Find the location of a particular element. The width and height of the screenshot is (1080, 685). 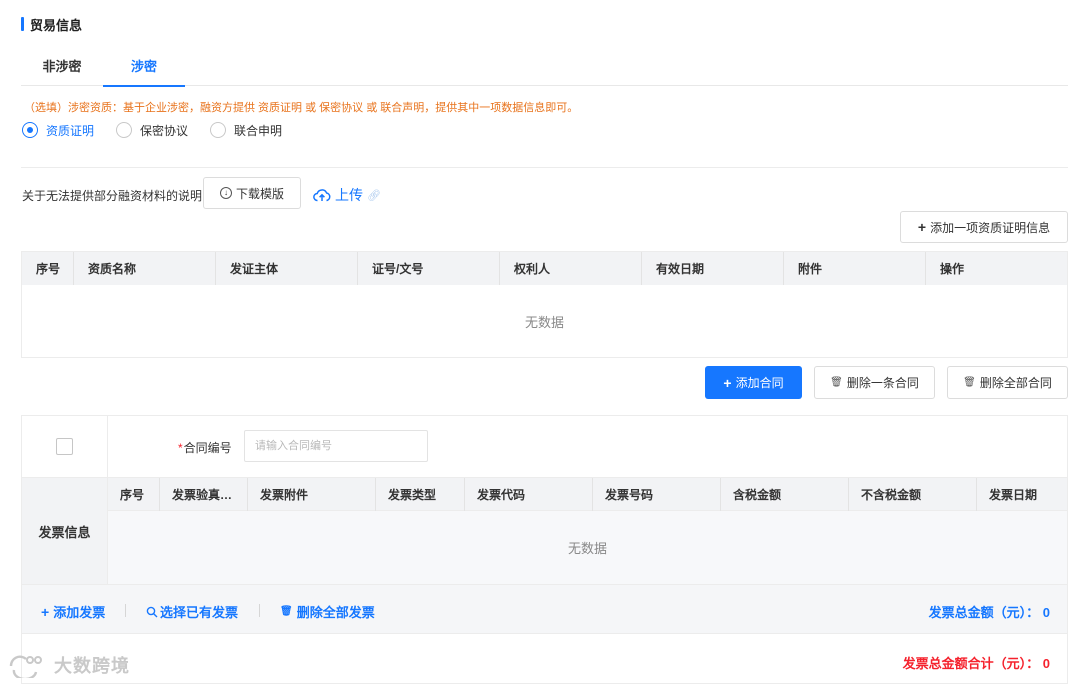

tab-secret: 涉密 is located at coordinates (144, 70).